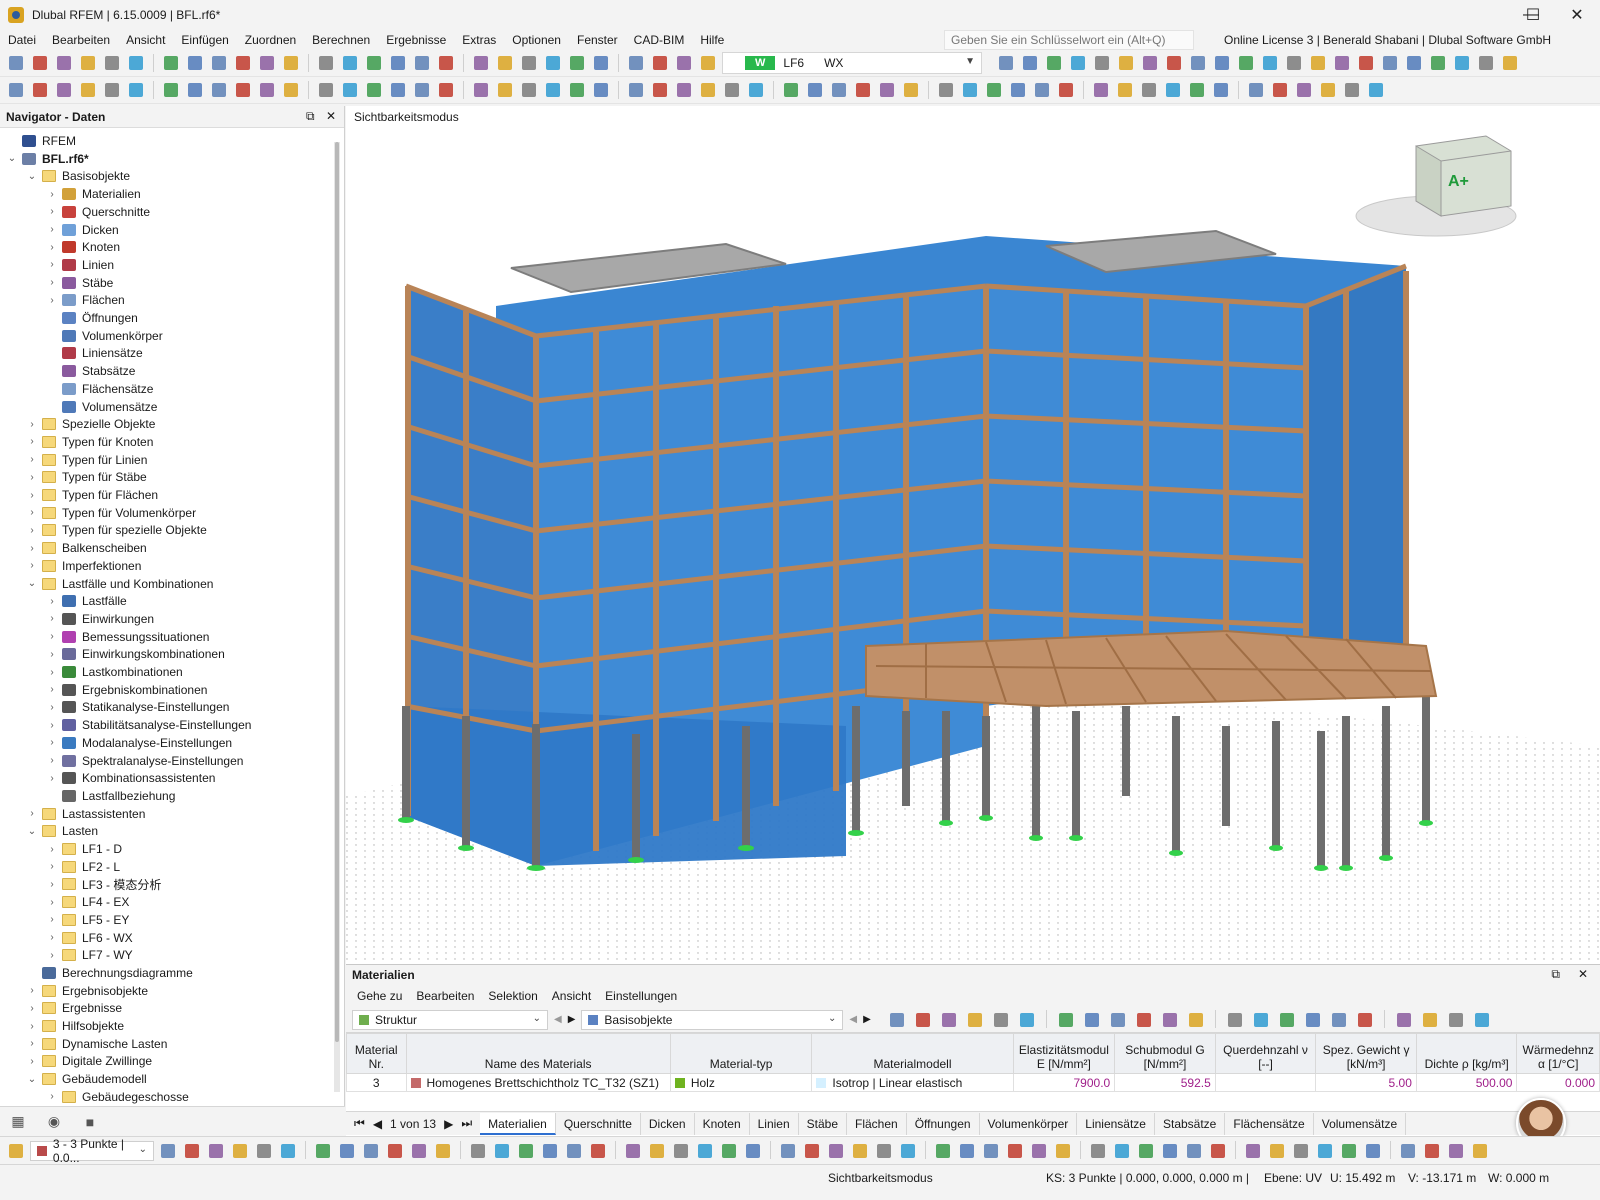 The image size is (1600, 1200). What do you see at coordinates (144, 761) in the screenshot?
I see `tree-item: › Spektralanalyse-Einstellungen` at bounding box center [144, 761].